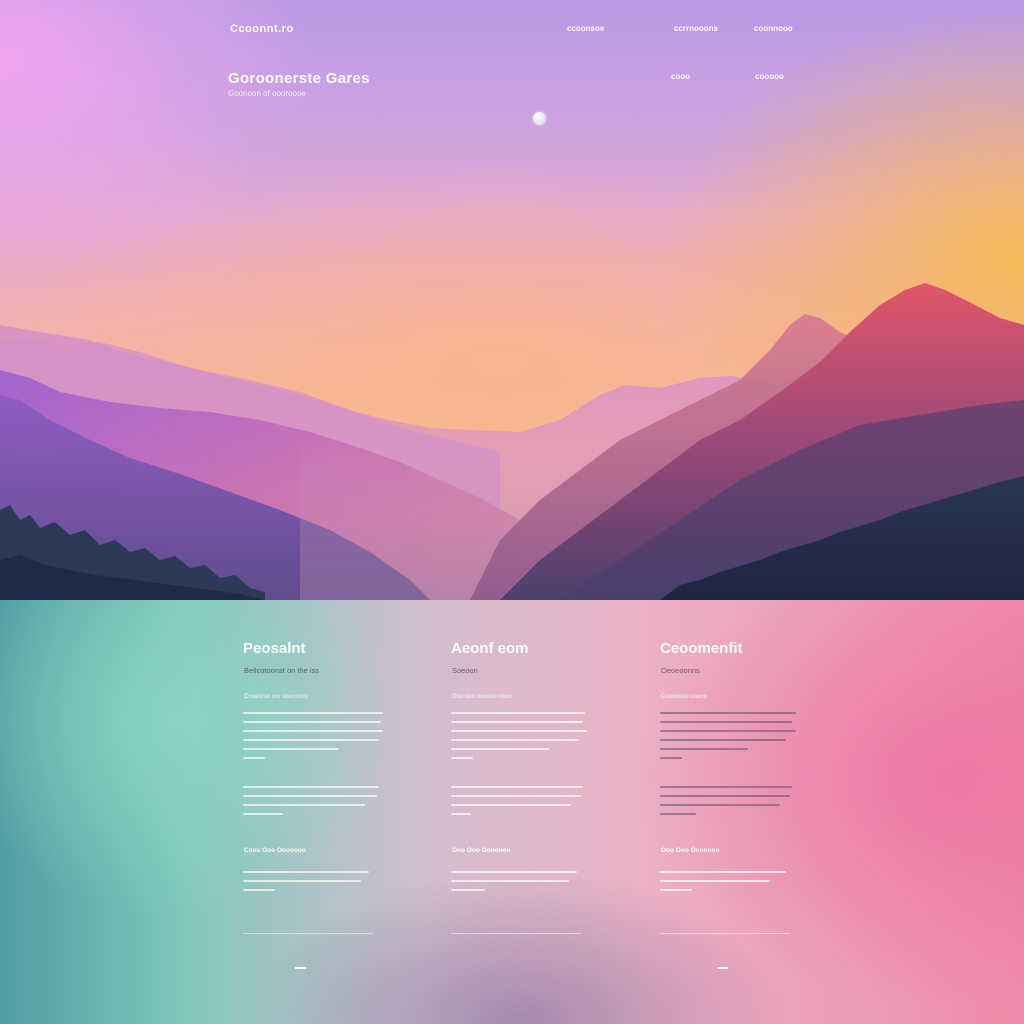  Describe the element at coordinates (276, 697) in the screenshot. I see `feature-kicker: Cooeoroo oor ooooooro` at that location.